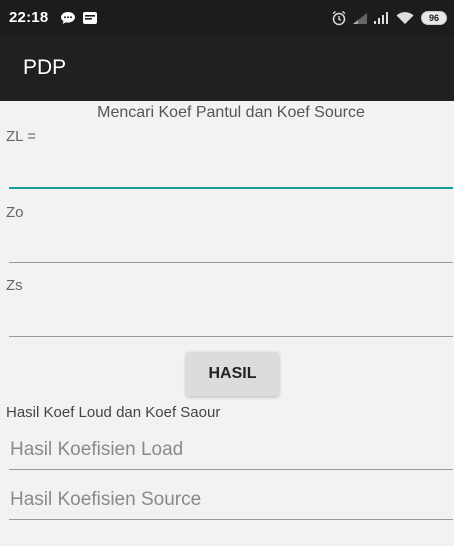 The width and height of the screenshot is (454, 546). Describe the element at coordinates (339, 20) in the screenshot. I see `alarm-icon` at that location.